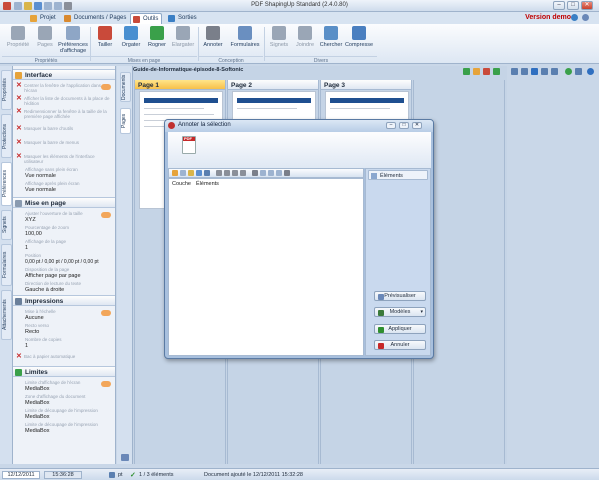 This screenshot has height=480, width=599. I want to click on last-page-icon, so click(544, 71).